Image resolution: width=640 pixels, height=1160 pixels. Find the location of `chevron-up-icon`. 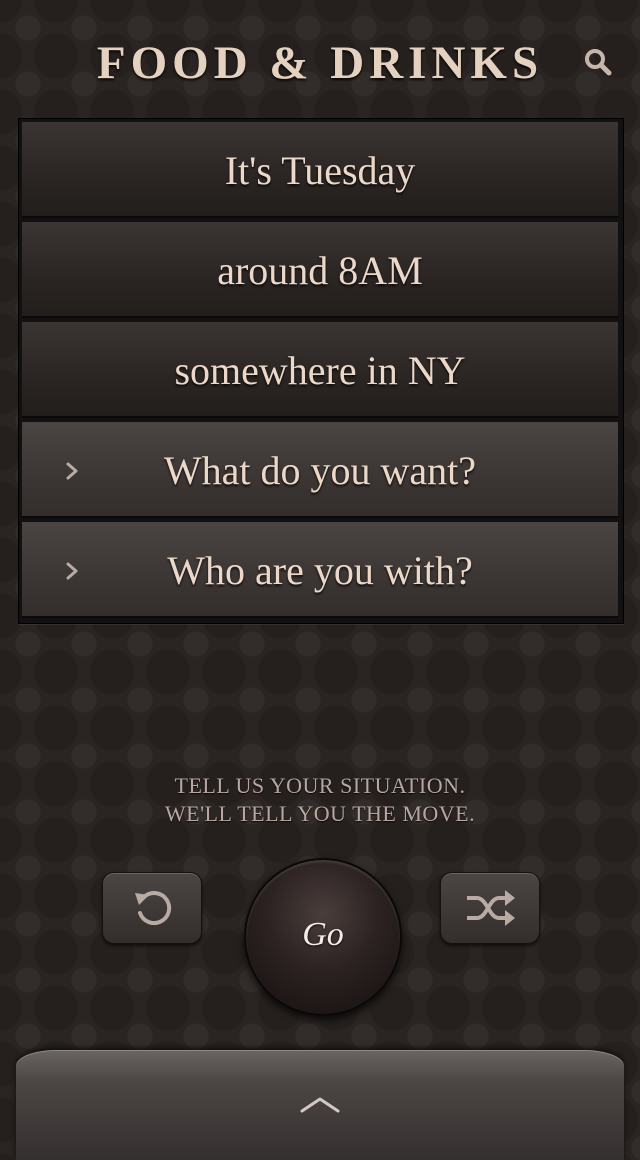

chevron-up-icon is located at coordinates (320, 1105).